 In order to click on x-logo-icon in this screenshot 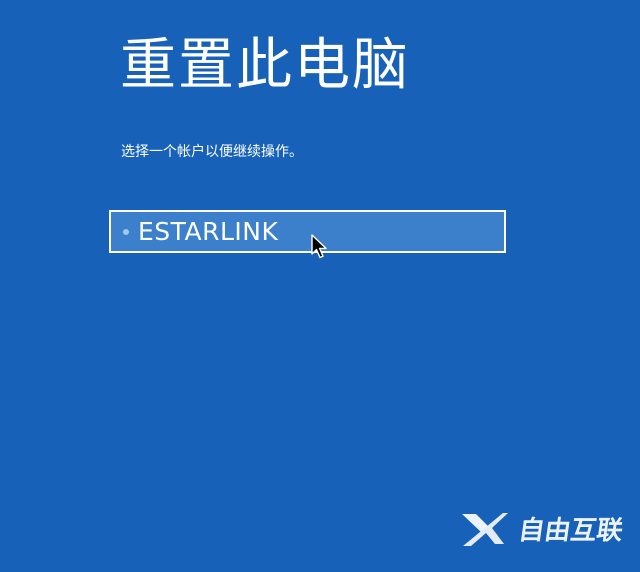, I will do `click(484, 529)`.